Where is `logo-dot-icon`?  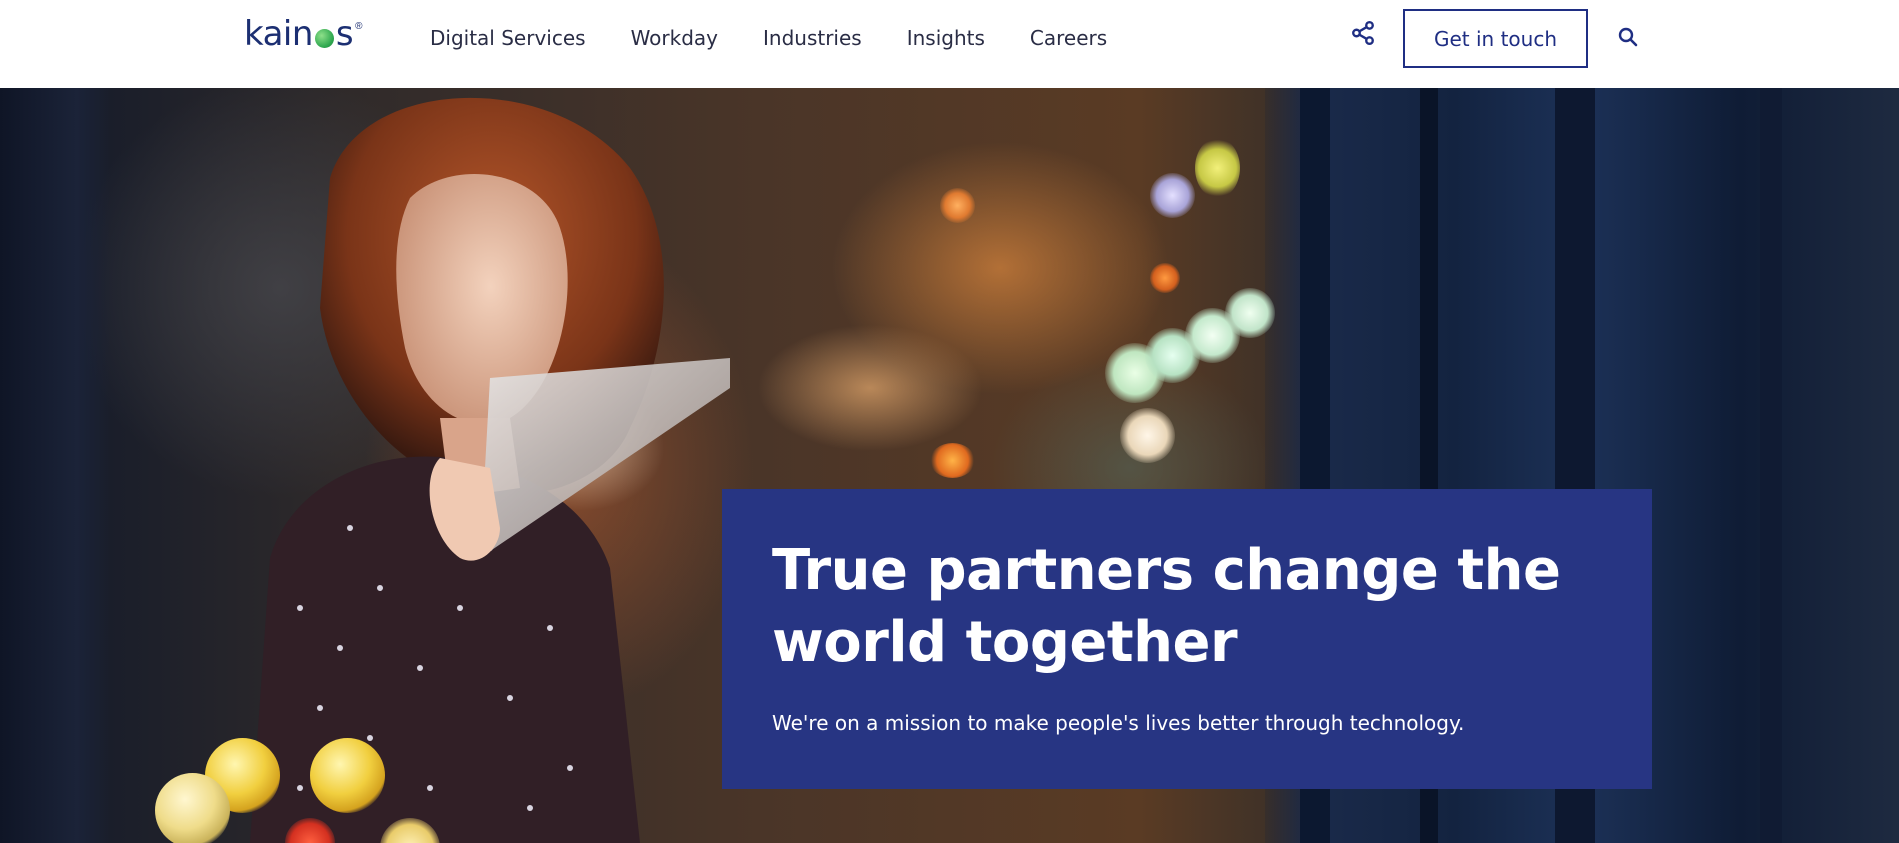
logo-dot-icon is located at coordinates (324, 38).